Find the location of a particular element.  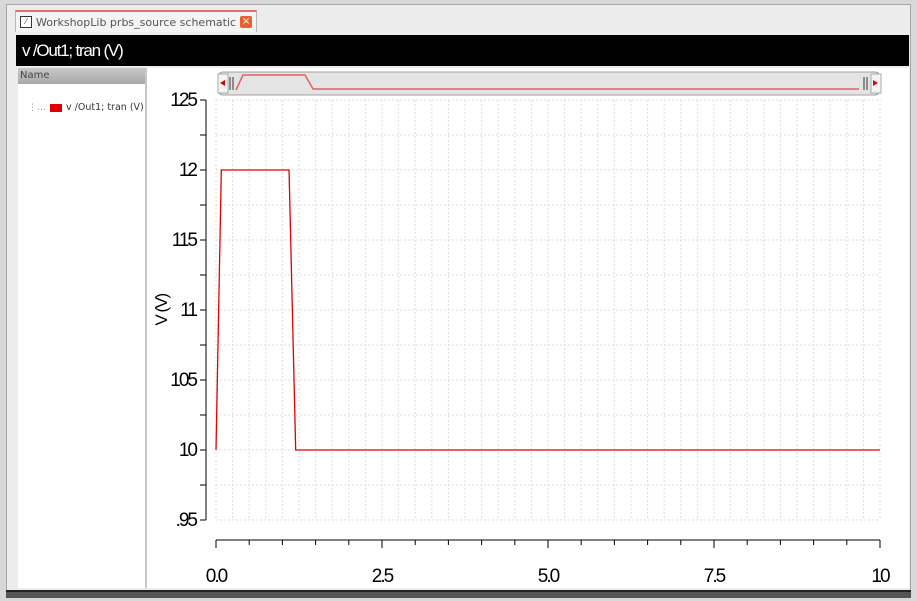

x-tick-label: 7.5 is located at coordinates (715, 576).